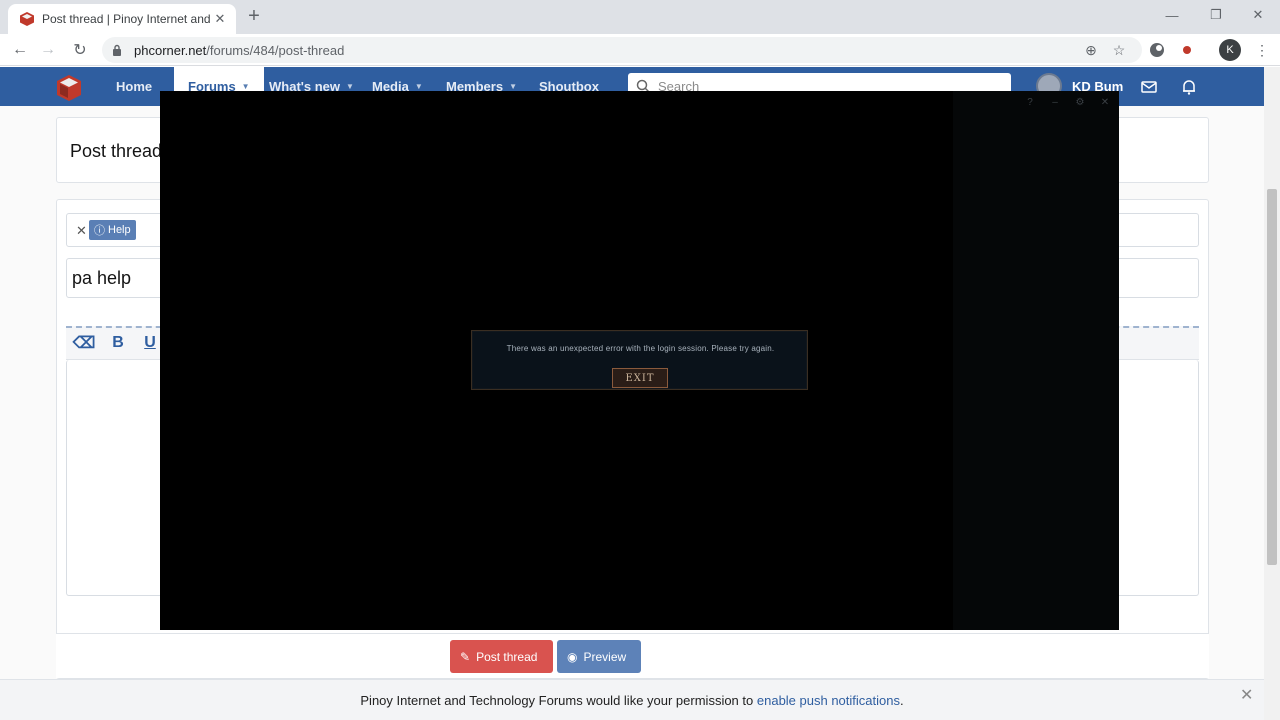 The height and width of the screenshot is (720, 1280). Describe the element at coordinates (1257, 15) in the screenshot. I see `close-window-icon: ✕` at that location.